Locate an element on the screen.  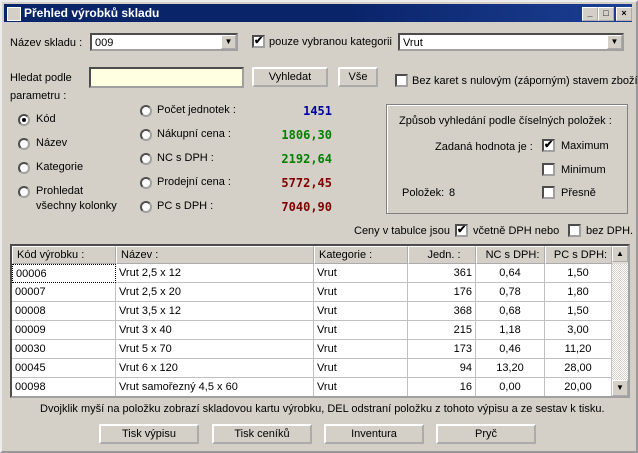
cell-code: 00045 is located at coordinates (64, 368).